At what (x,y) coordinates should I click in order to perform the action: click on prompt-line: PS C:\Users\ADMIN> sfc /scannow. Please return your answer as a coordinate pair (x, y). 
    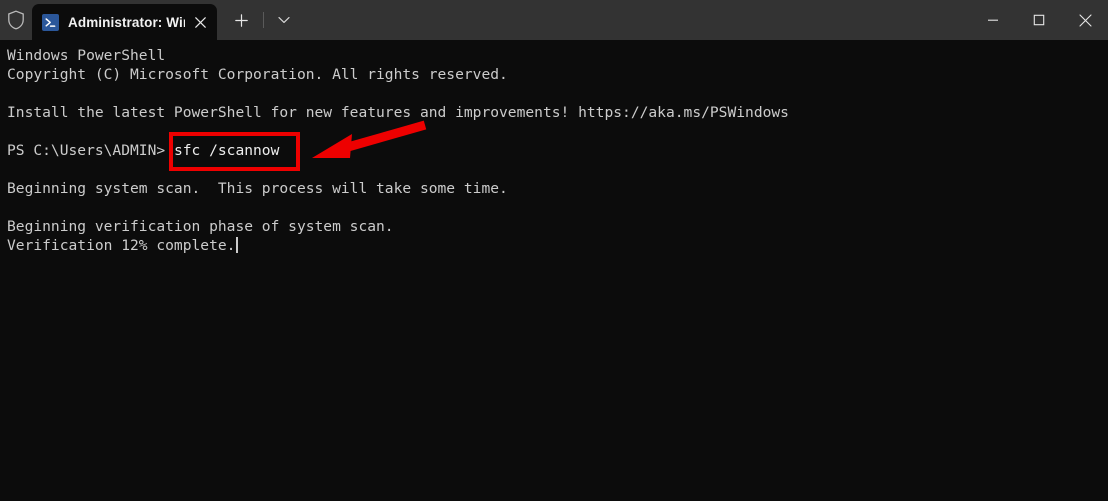
    Looking at the image, I should click on (557, 150).